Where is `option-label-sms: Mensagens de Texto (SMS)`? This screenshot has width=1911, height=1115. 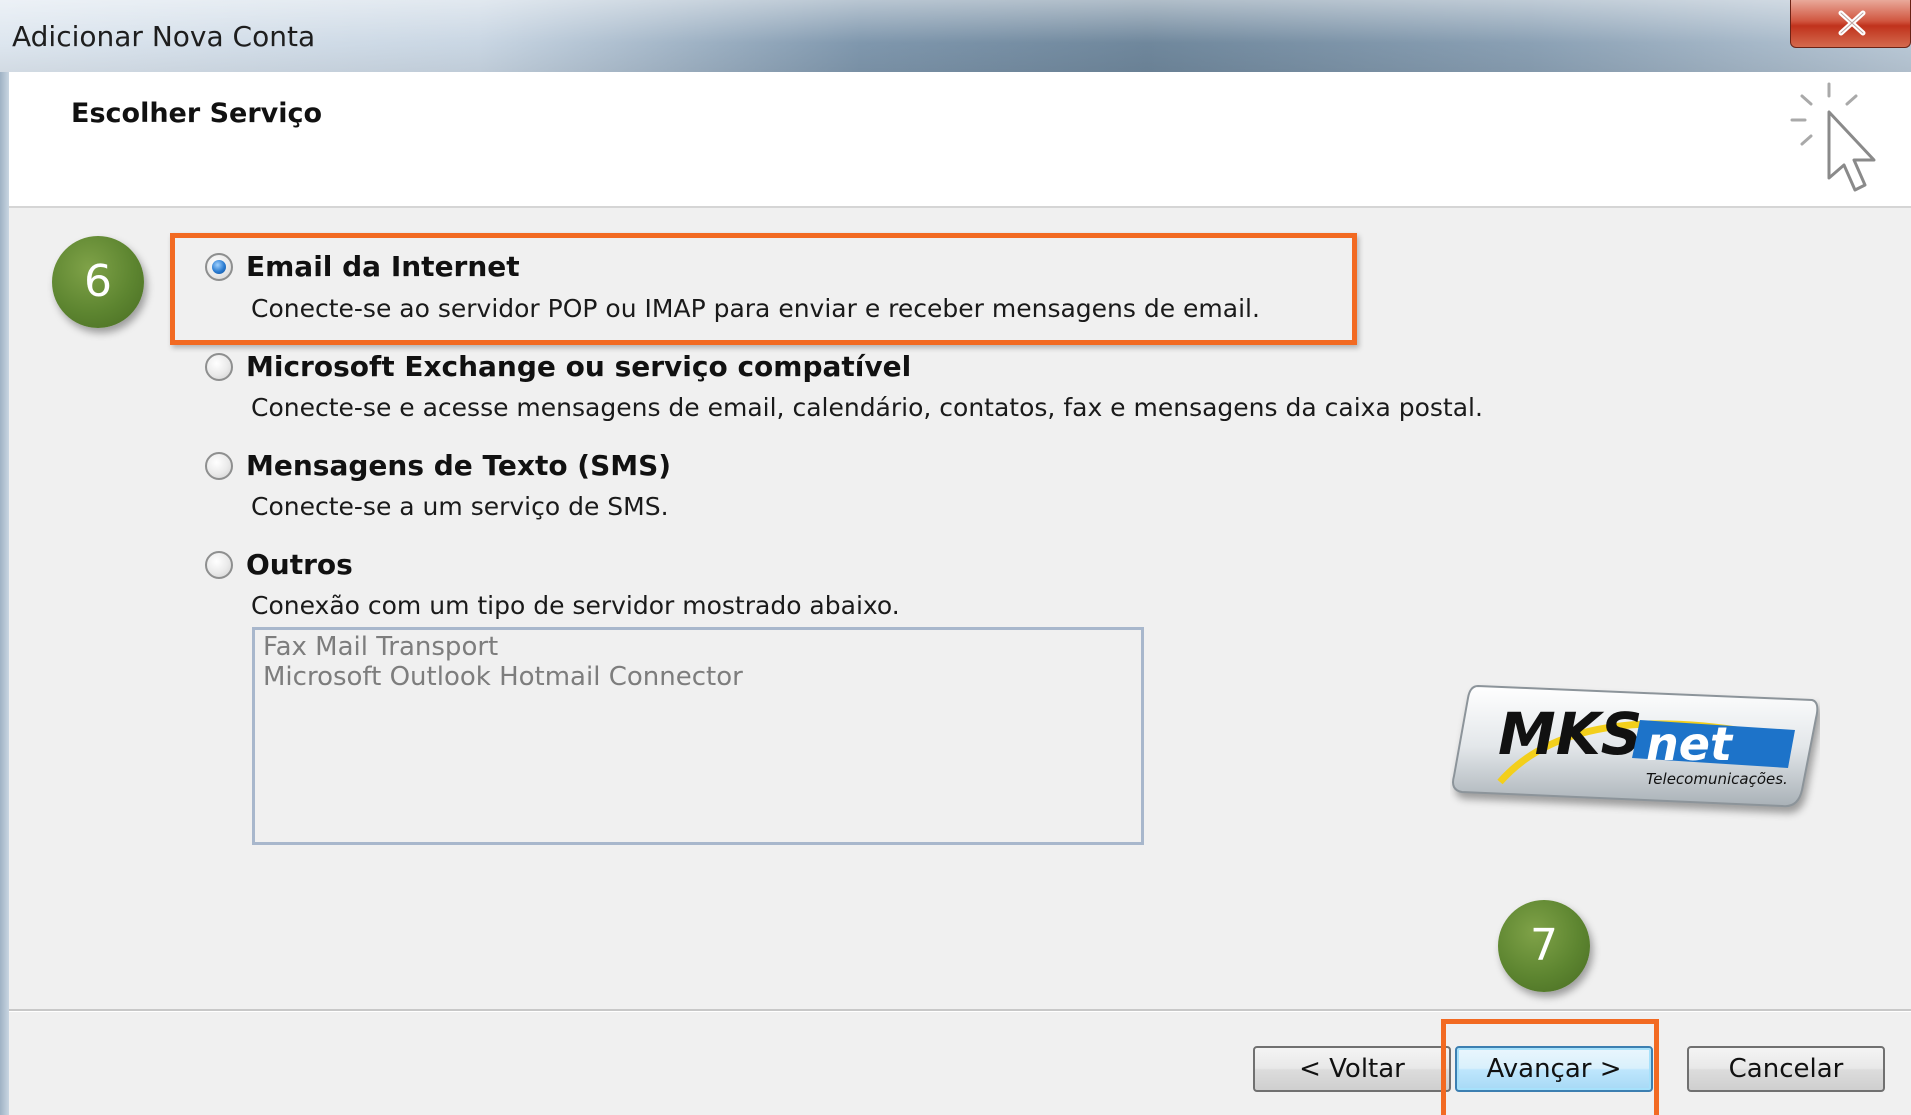
option-label-sms: Mensagens de Texto (SMS) is located at coordinates (458, 465).